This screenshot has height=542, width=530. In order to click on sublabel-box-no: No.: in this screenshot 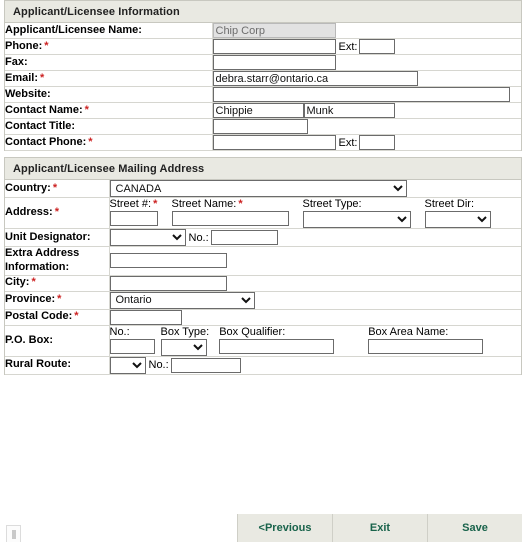, I will do `click(119, 331)`.